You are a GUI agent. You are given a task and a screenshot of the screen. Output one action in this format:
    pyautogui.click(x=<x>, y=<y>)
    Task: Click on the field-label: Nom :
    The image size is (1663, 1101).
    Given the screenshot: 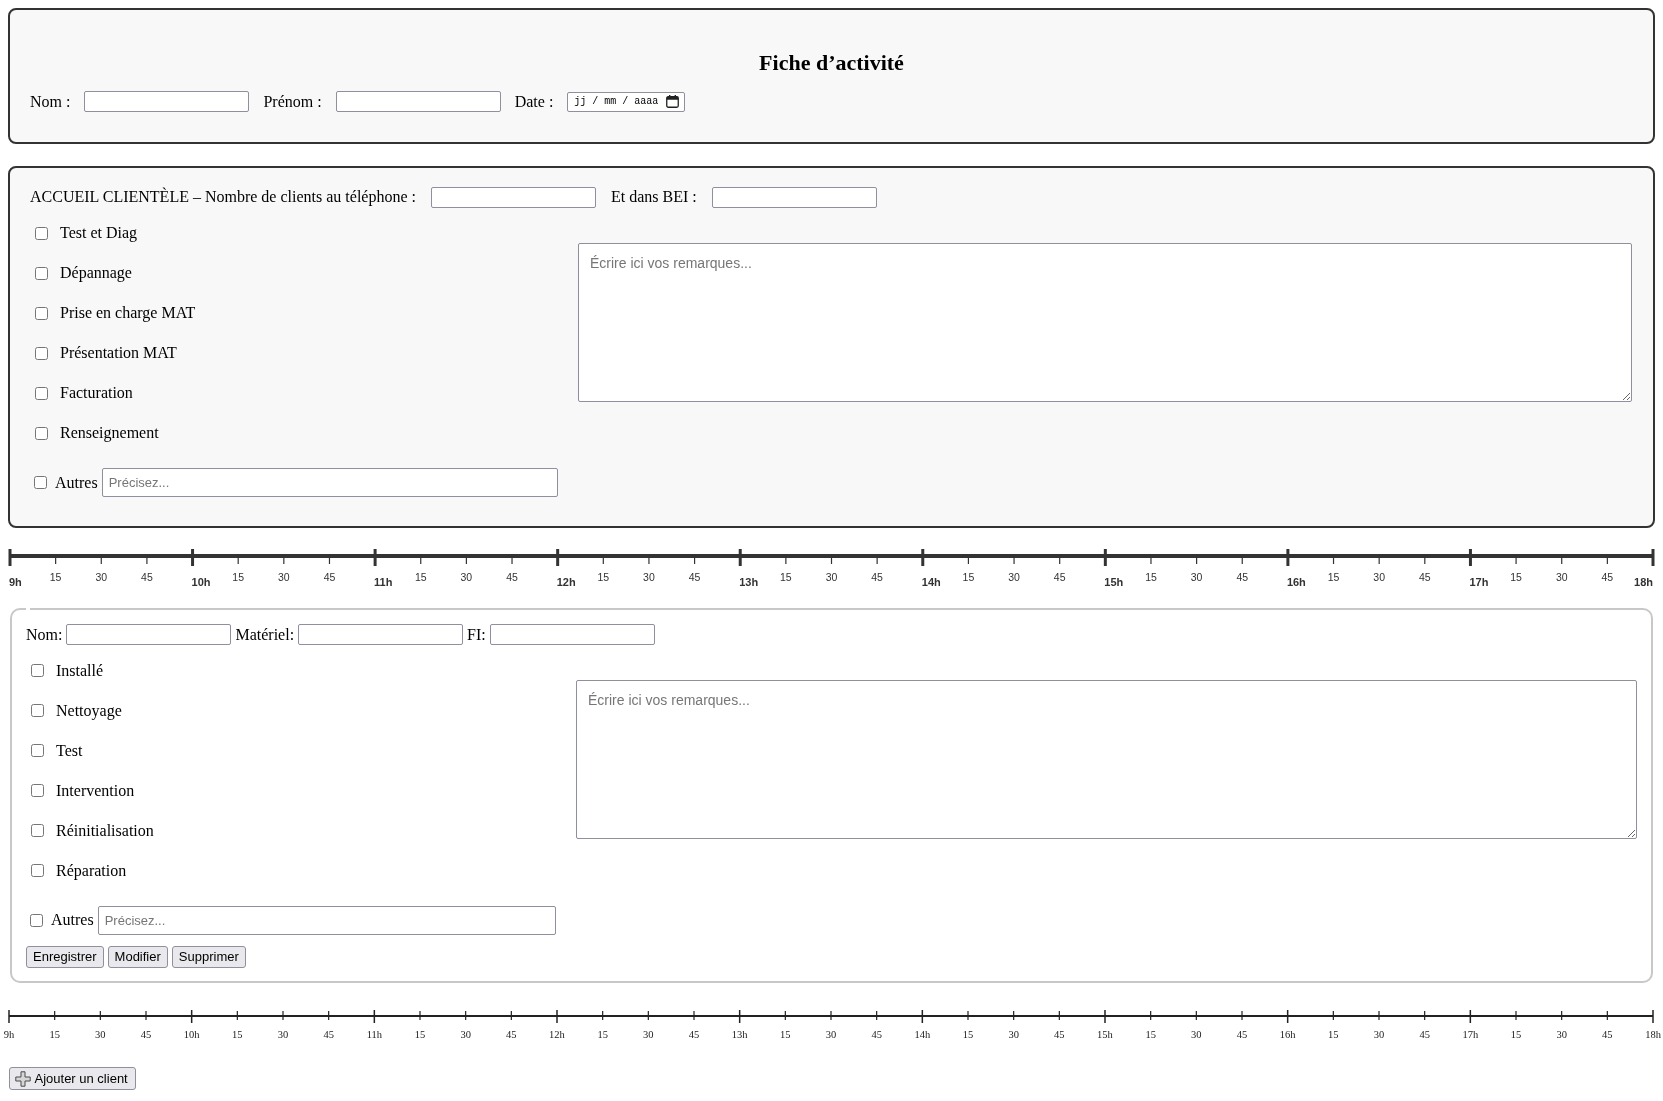 What is the action you would take?
    pyautogui.click(x=50, y=101)
    